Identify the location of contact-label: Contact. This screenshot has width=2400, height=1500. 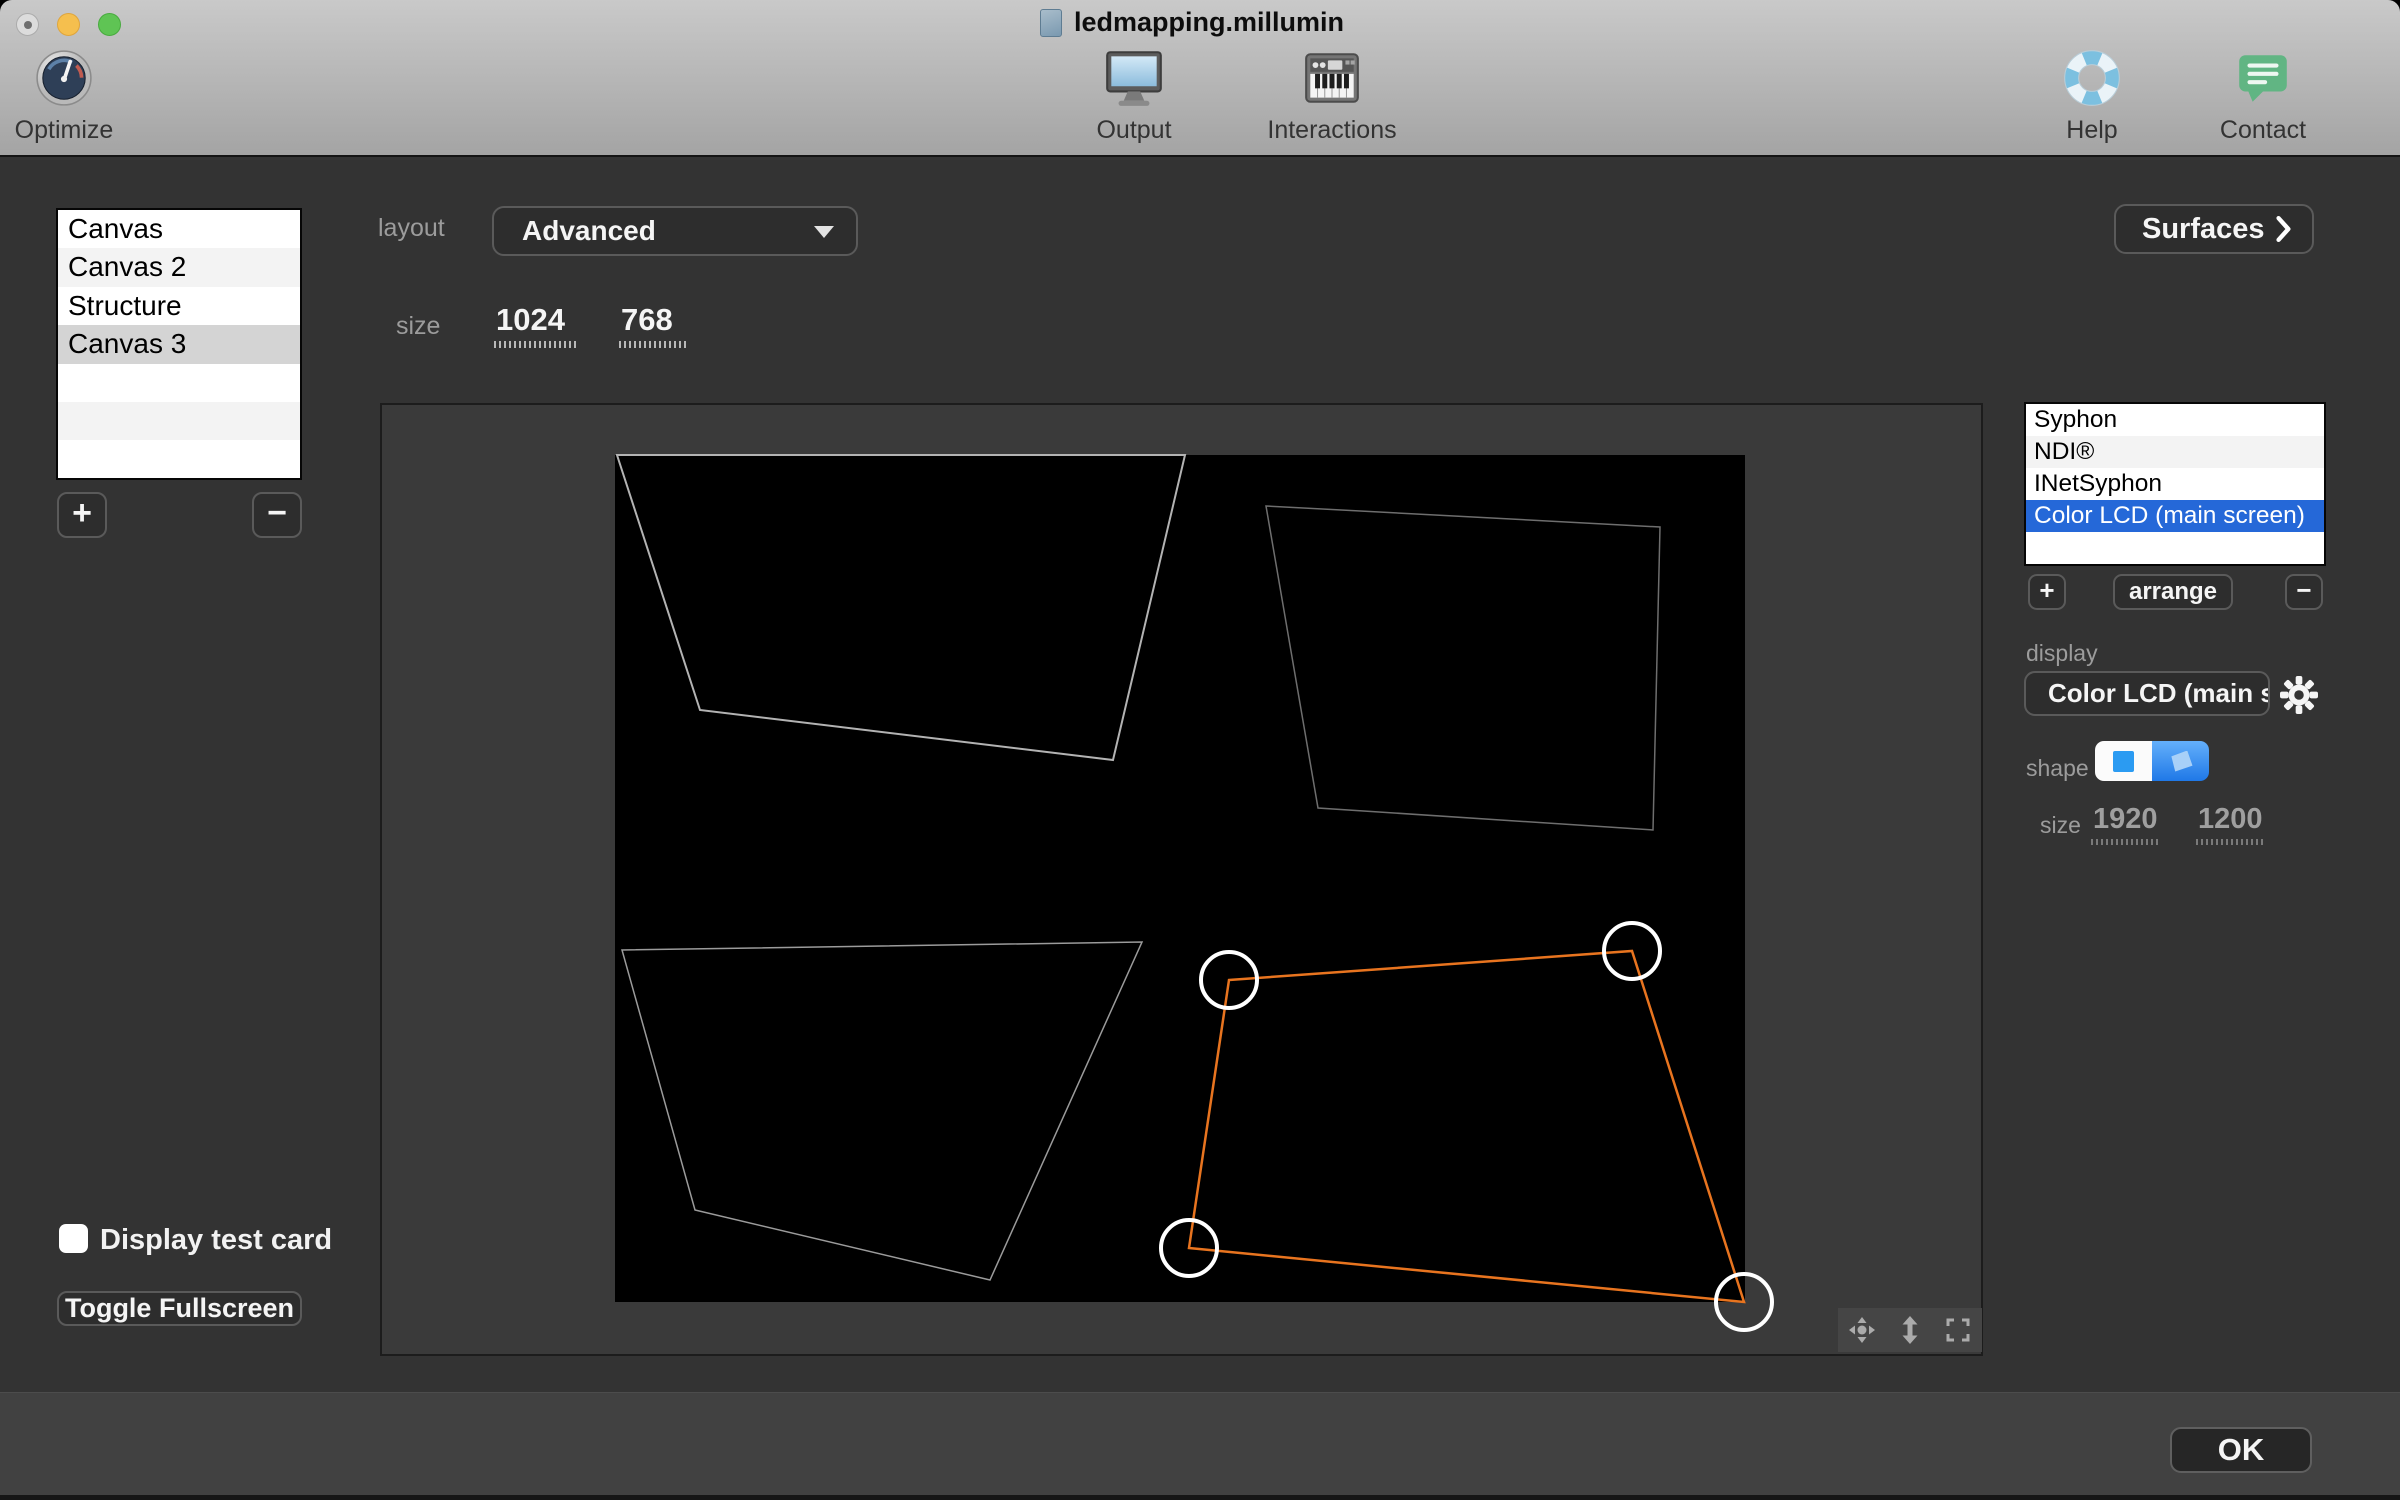
(2263, 130).